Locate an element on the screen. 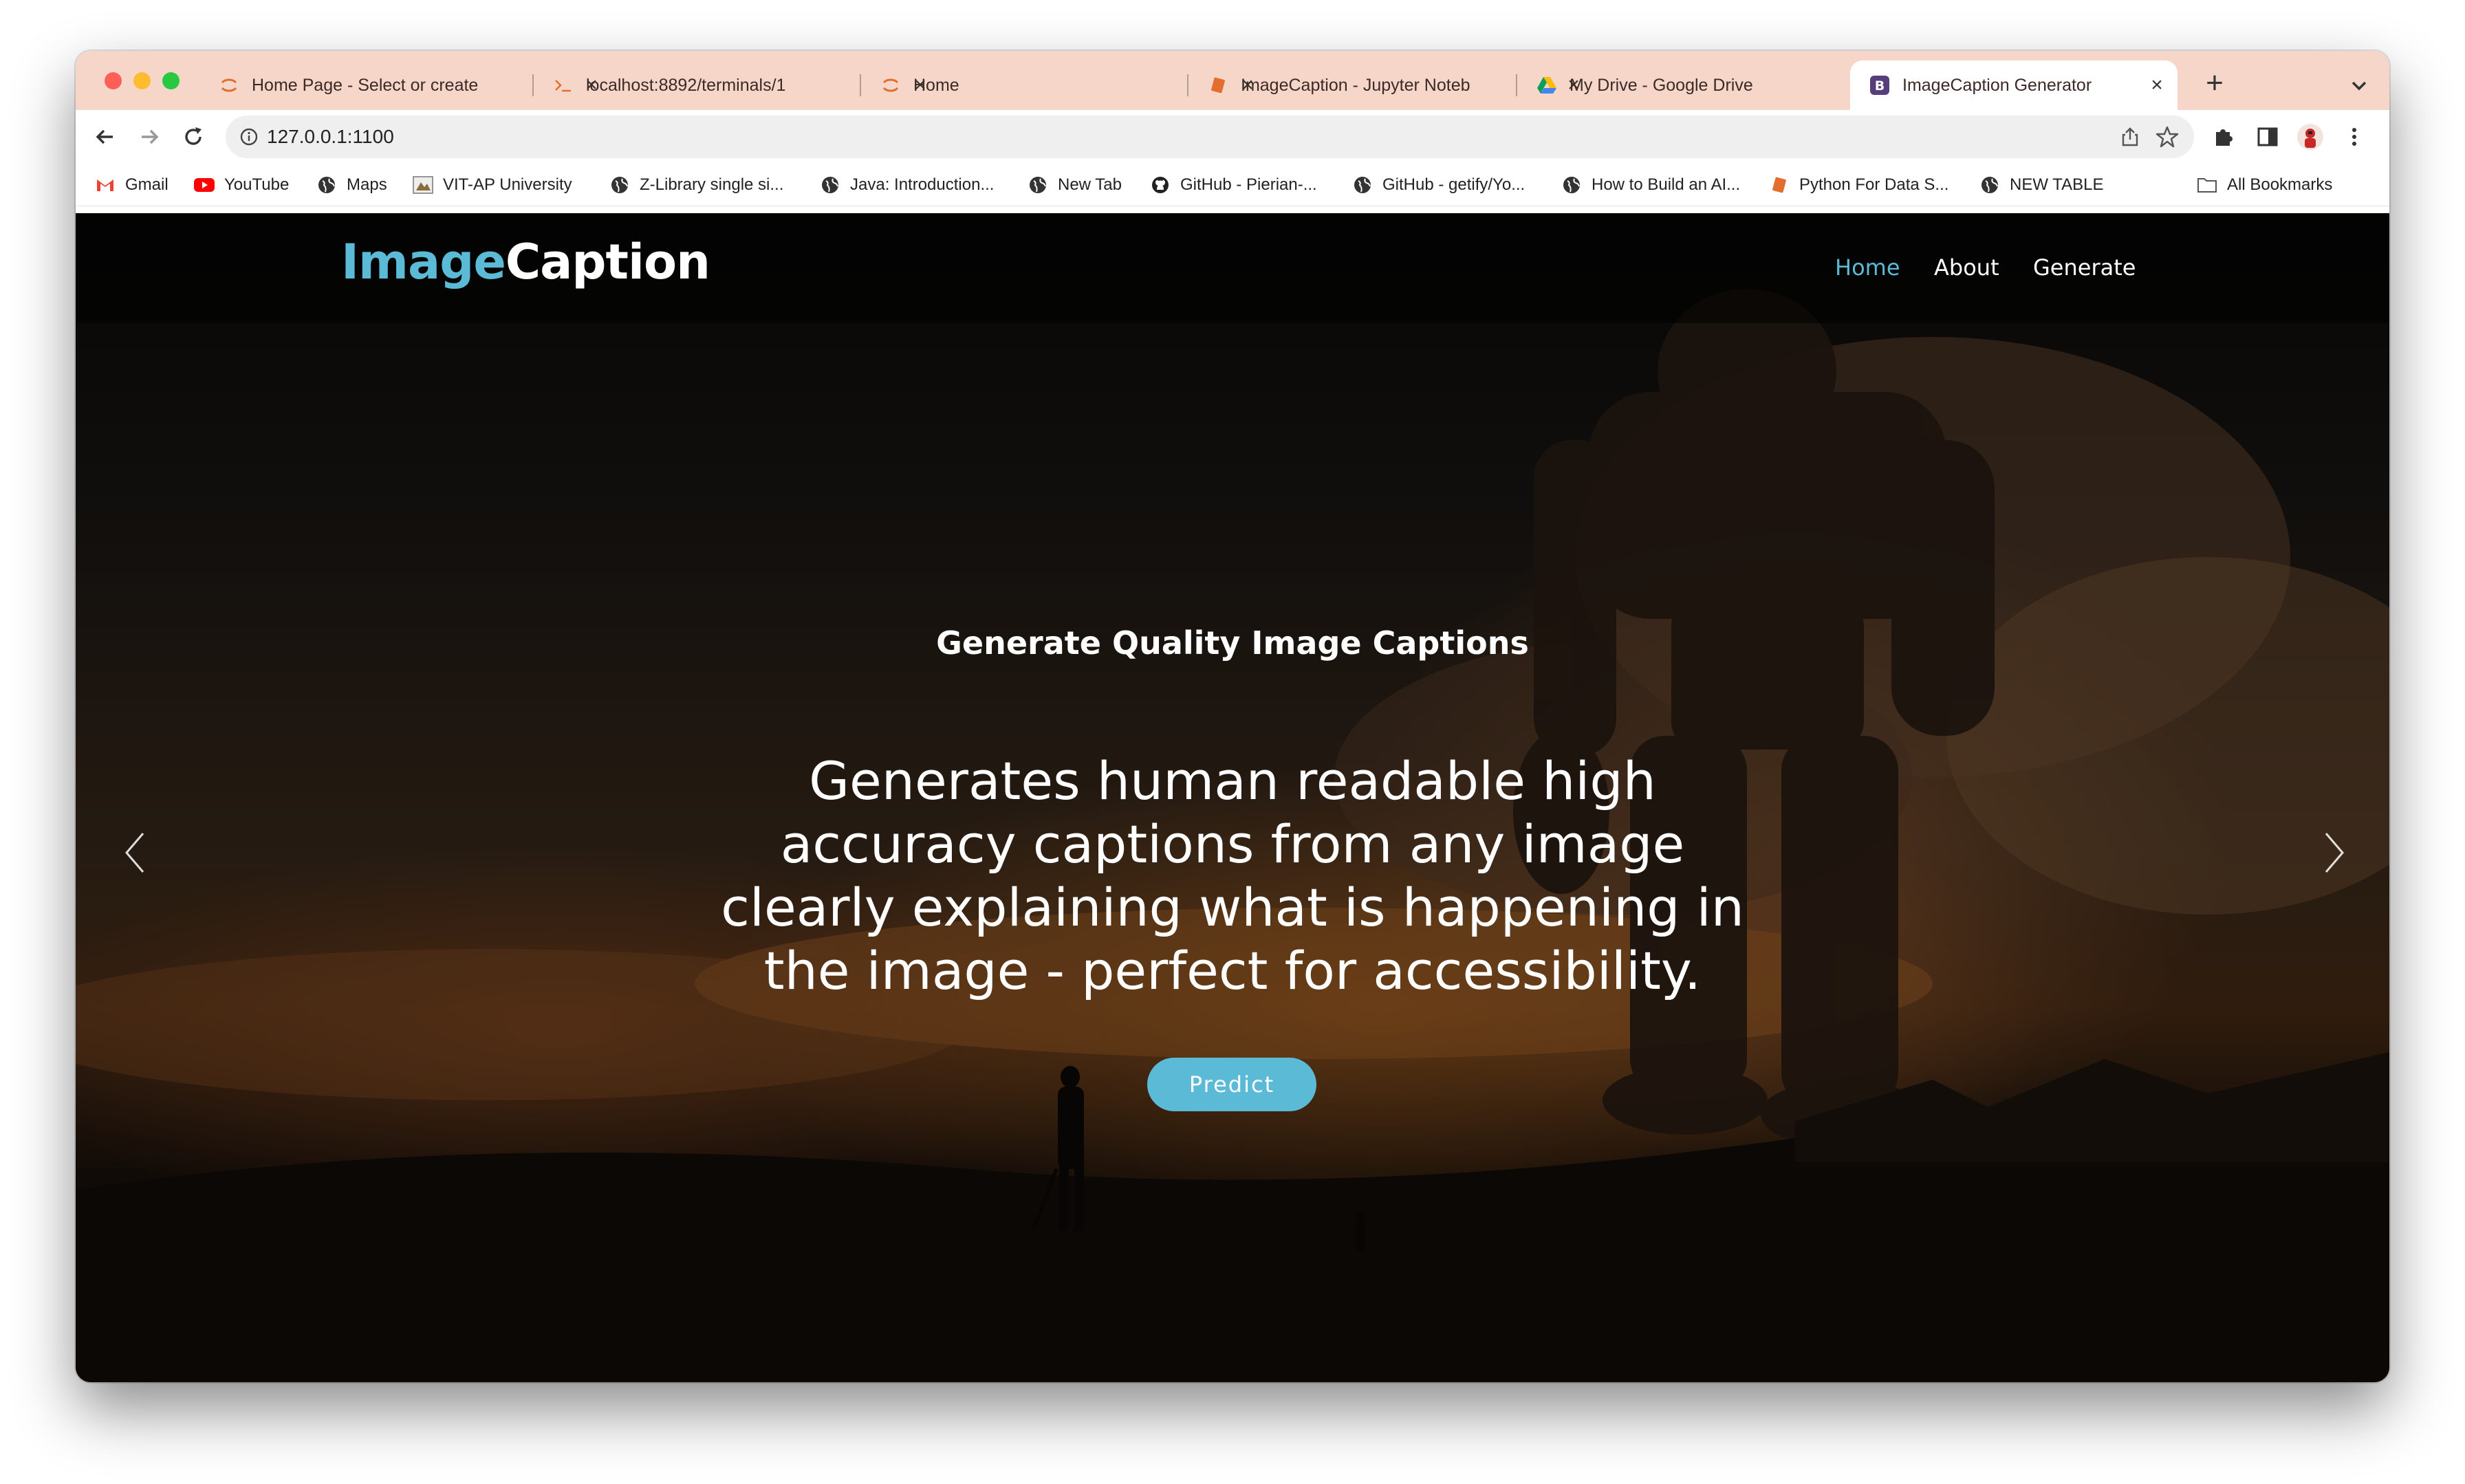 Image resolution: width=2465 pixels, height=1484 pixels. puzzle-icon is located at coordinates (2224, 137).